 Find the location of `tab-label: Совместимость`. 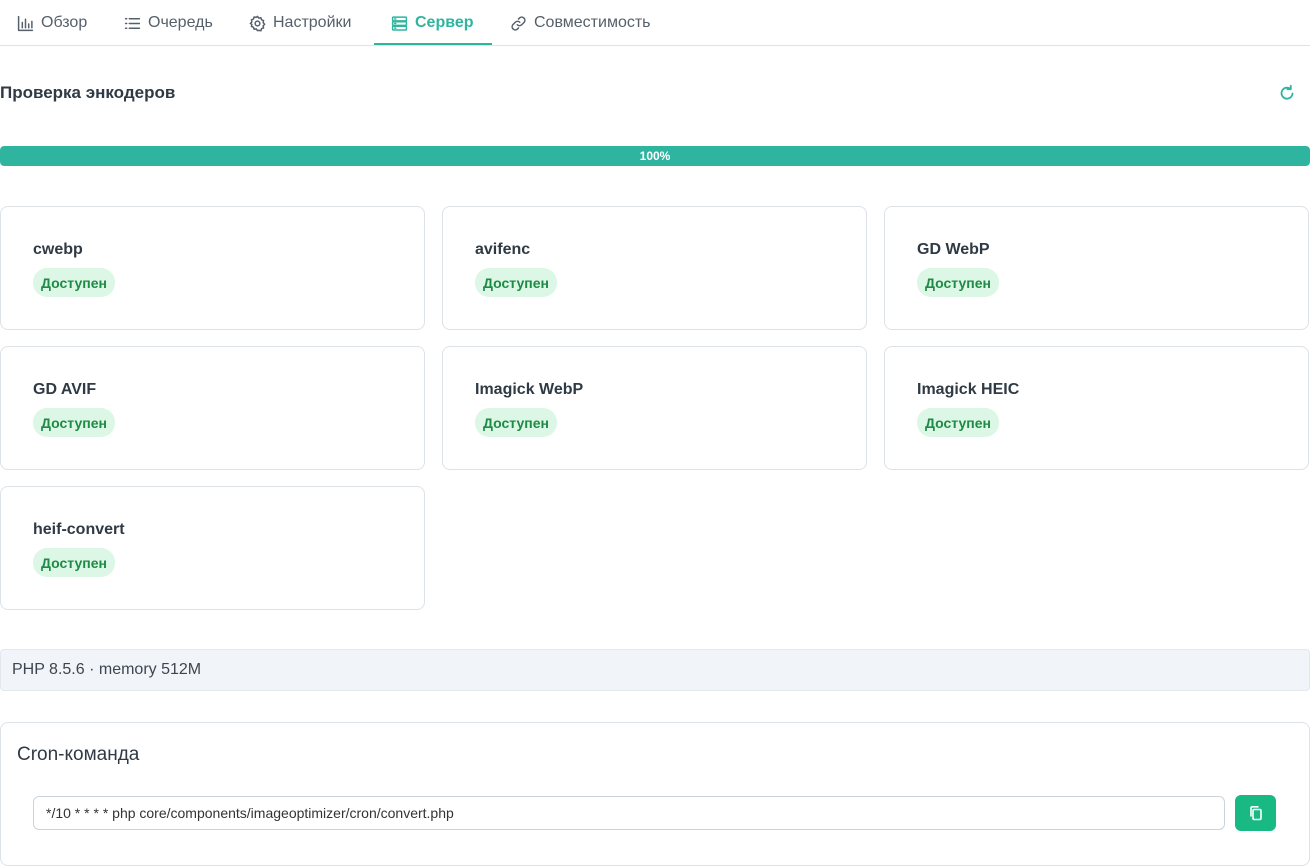

tab-label: Совместимость is located at coordinates (592, 22).